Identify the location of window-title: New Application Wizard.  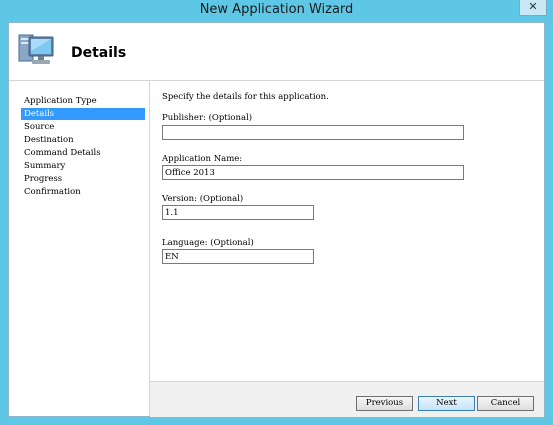
(276, 9).